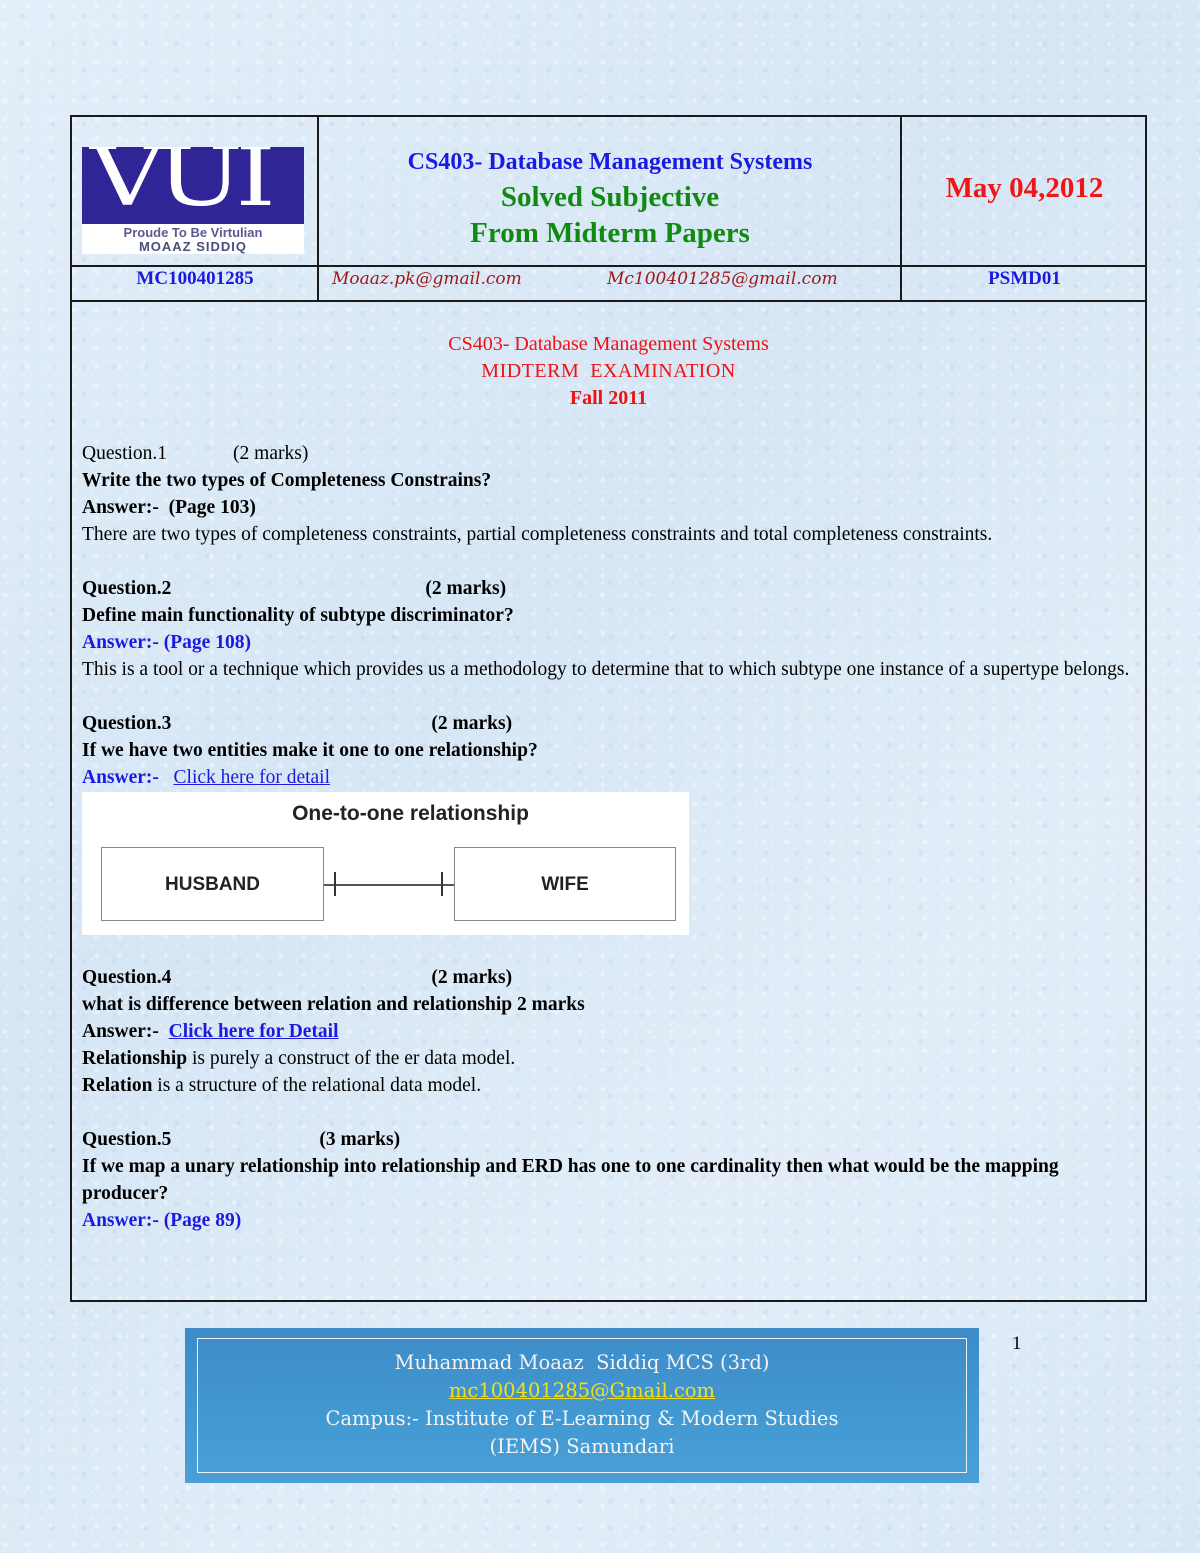 Image resolution: width=1200 pixels, height=1553 pixels. What do you see at coordinates (127, 977) in the screenshot?
I see `question-label: Question.4` at bounding box center [127, 977].